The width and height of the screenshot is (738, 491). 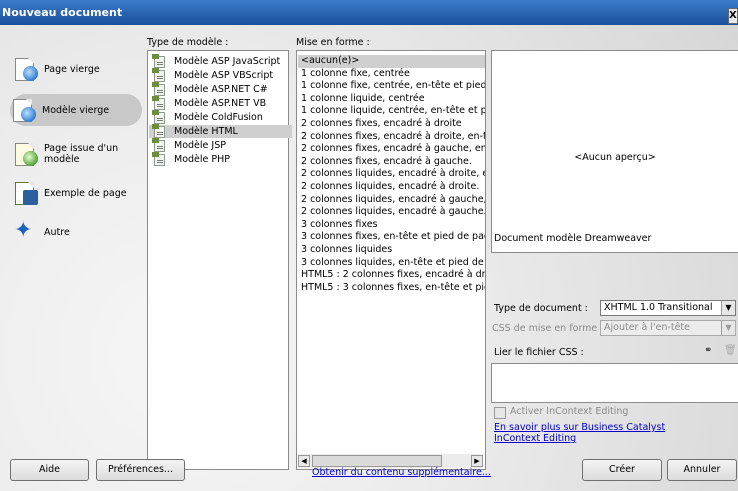 I want to click on template-item-label: Modèle ASP.NET C#, so click(x=221, y=89).